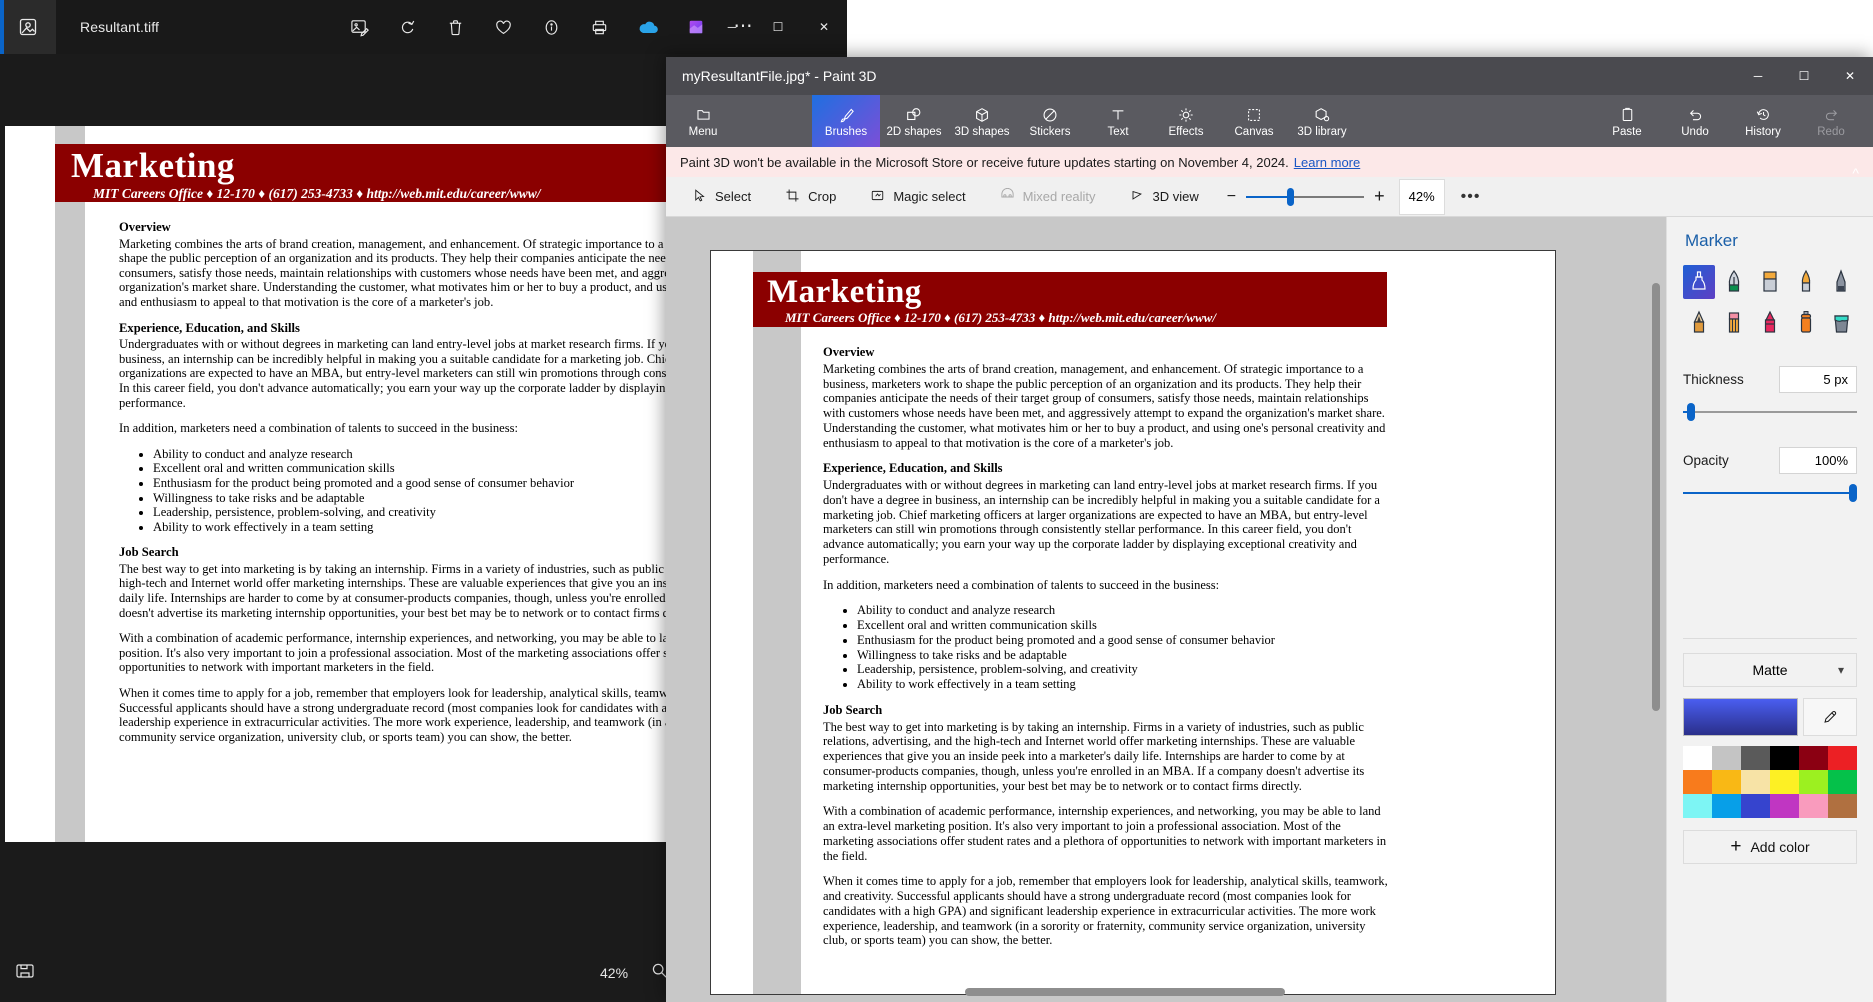 The height and width of the screenshot is (1002, 1873). What do you see at coordinates (1806, 282) in the screenshot?
I see `watercolor-brush` at bounding box center [1806, 282].